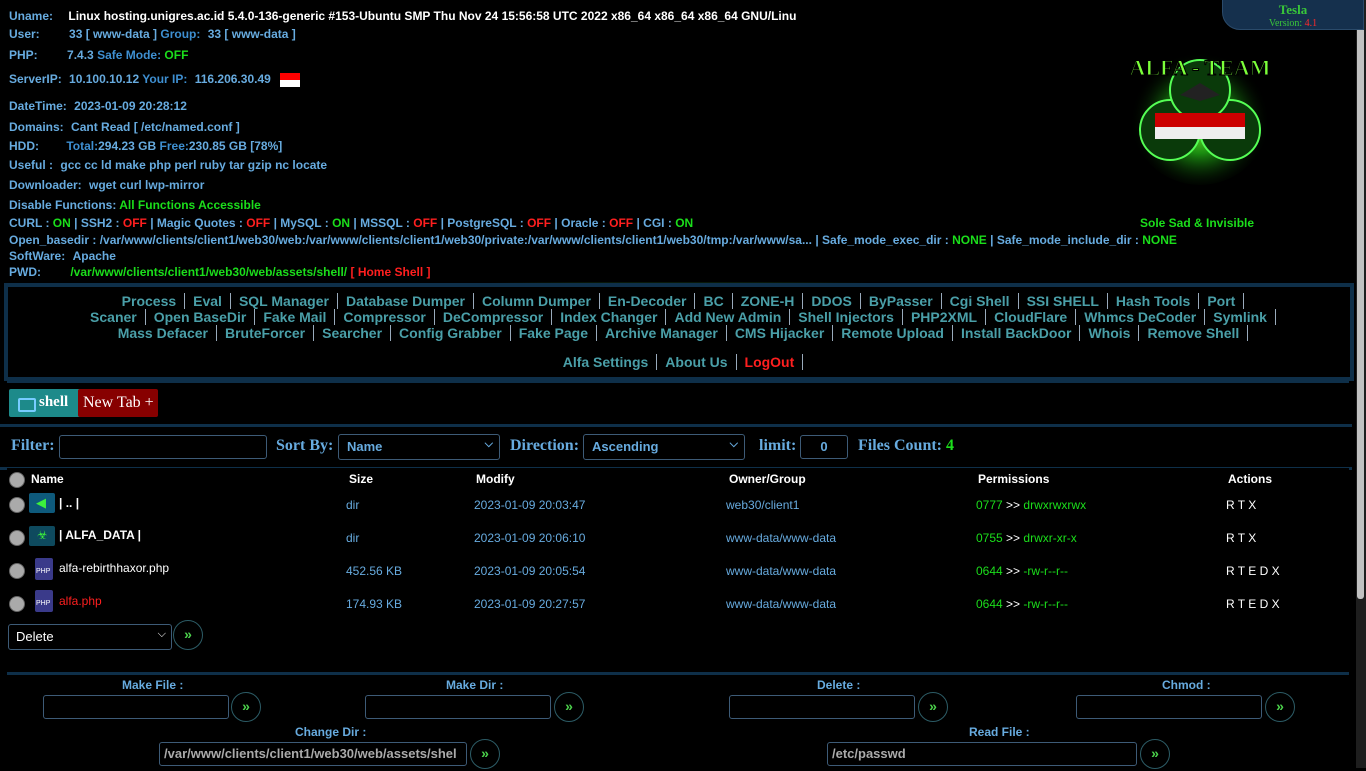  I want to click on file-name: alfa-rebirthhaxor.php, so click(114, 568).